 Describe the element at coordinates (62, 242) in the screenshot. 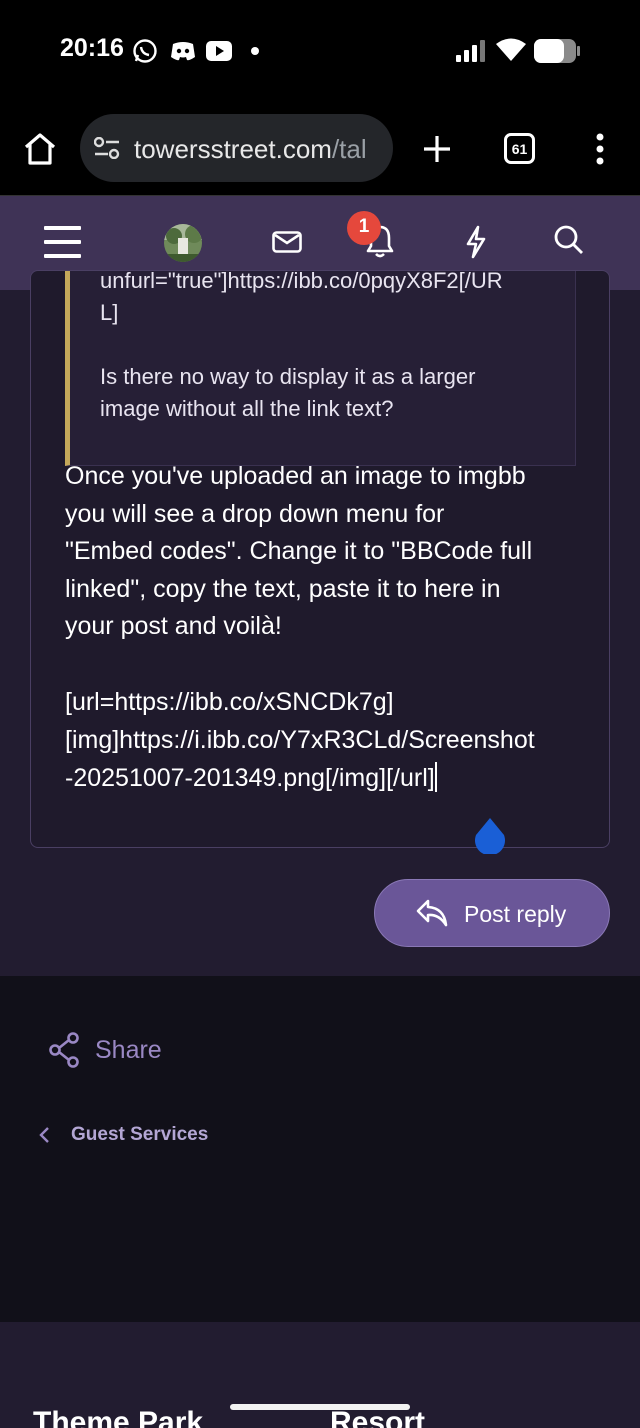

I see `menu-icon` at that location.